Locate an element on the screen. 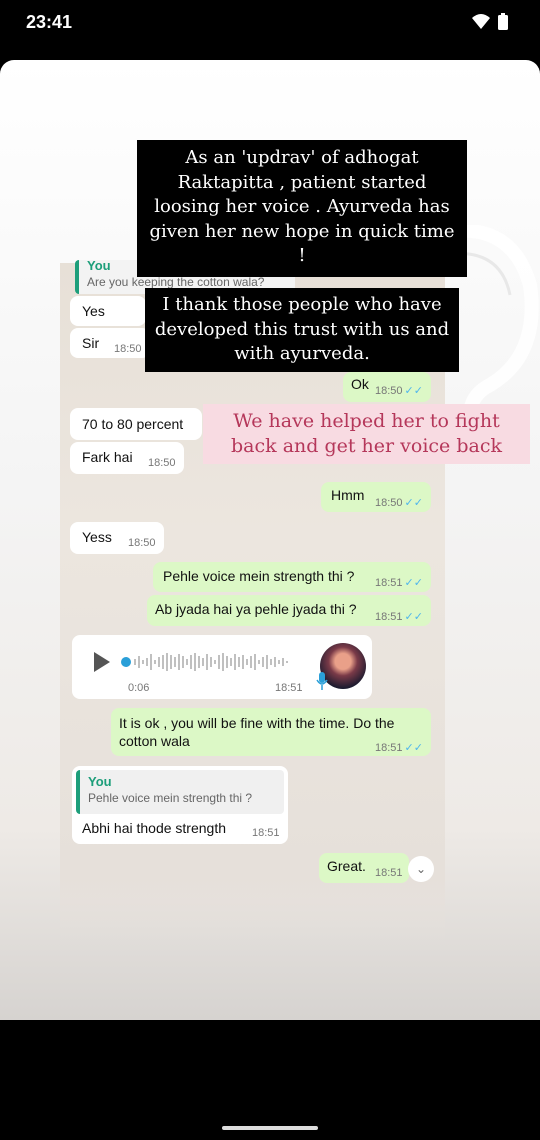  voice-duration: 0:06 is located at coordinates (139, 688).